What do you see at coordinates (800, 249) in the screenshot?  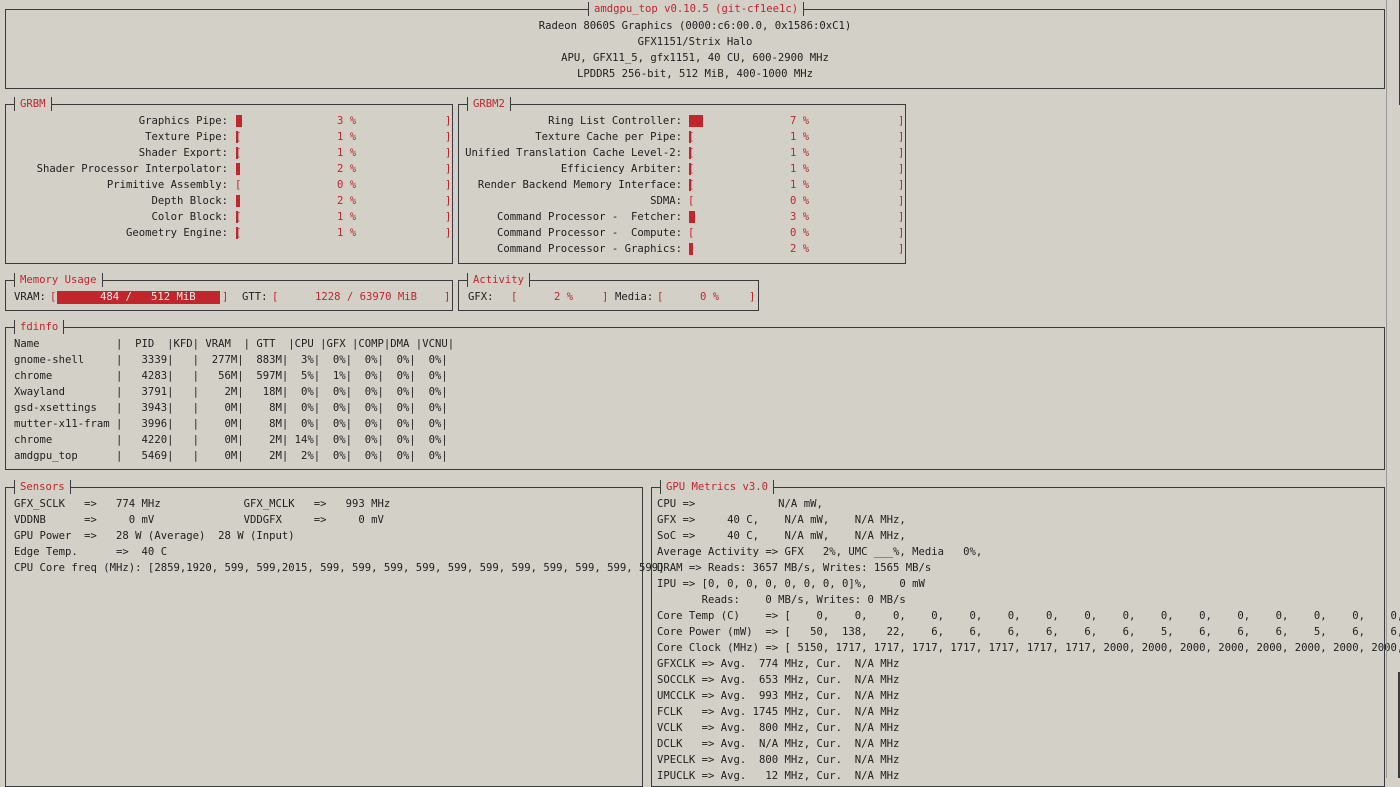 I see `grbm2-percent: 2 %` at bounding box center [800, 249].